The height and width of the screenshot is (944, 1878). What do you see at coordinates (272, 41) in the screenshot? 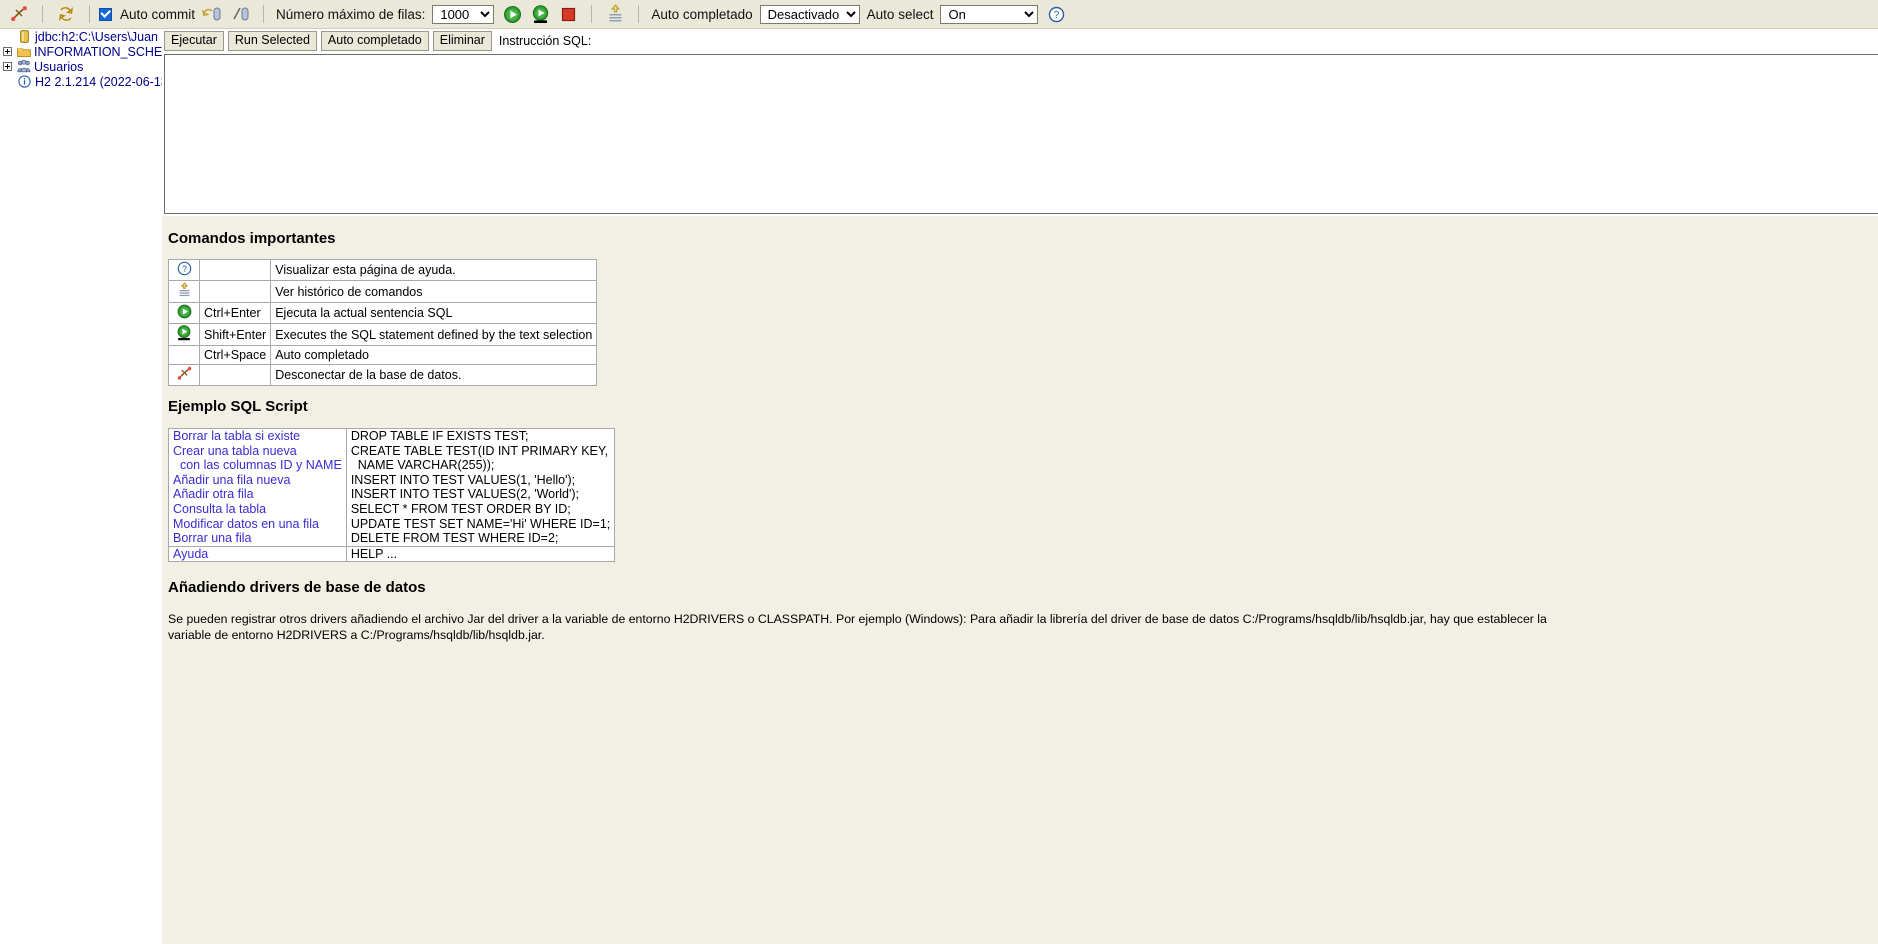
I see `run-selected-button: Run Selected` at bounding box center [272, 41].